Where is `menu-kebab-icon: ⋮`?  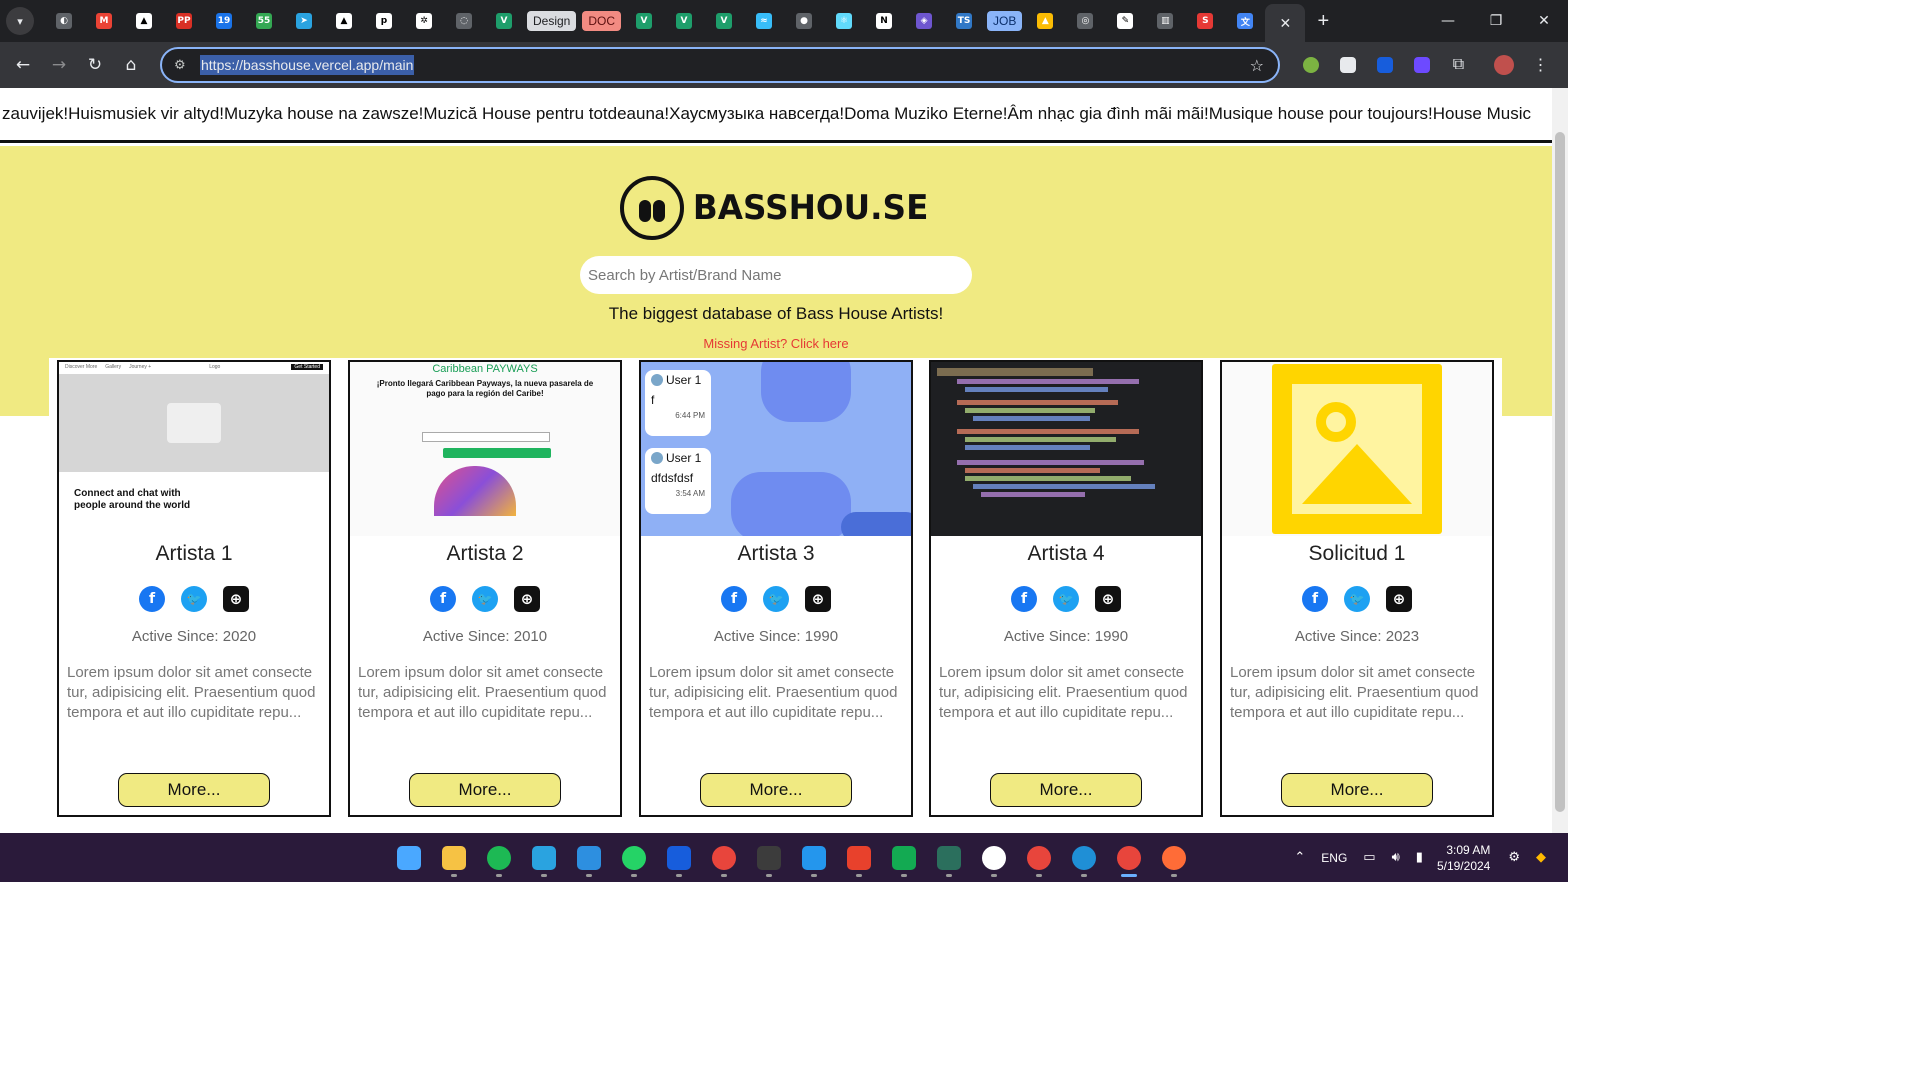
menu-kebab-icon: ⋮ is located at coordinates (1540, 65).